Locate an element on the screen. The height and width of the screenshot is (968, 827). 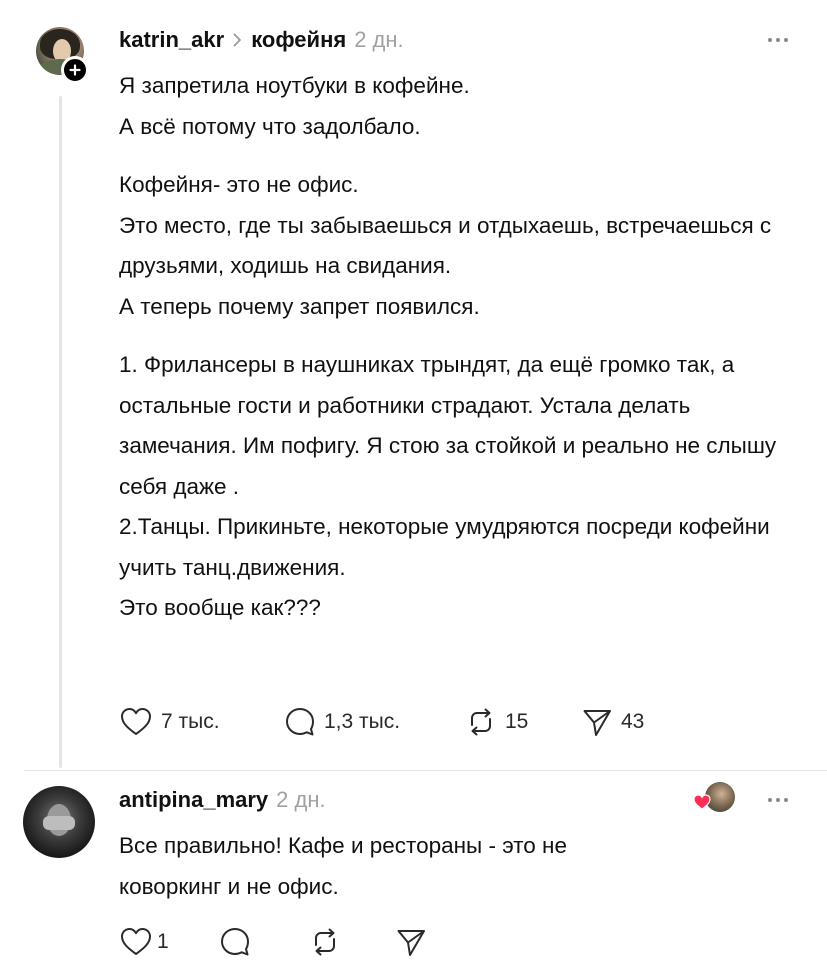
share-count: 43 is located at coordinates (633, 721).